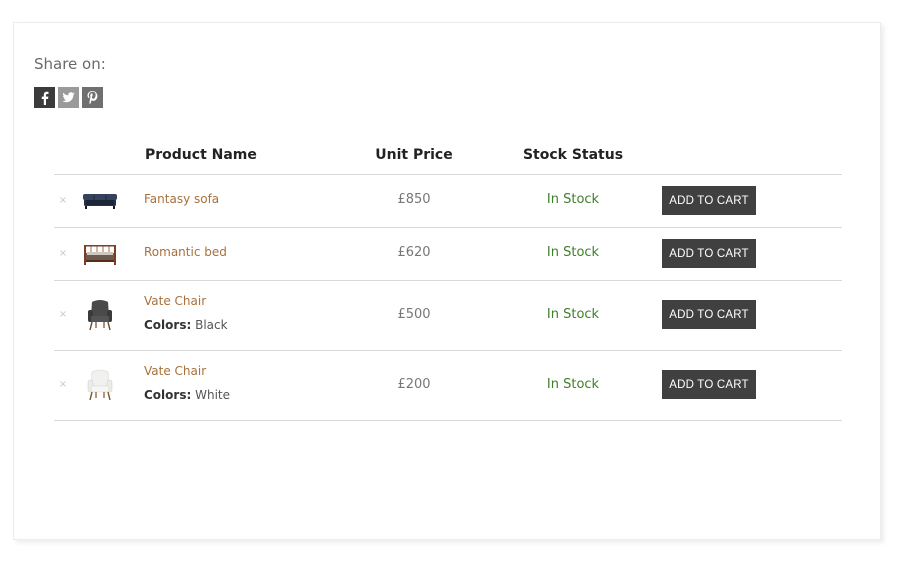  Describe the element at coordinates (70, 64) in the screenshot. I see `share-label: Share on:` at that location.